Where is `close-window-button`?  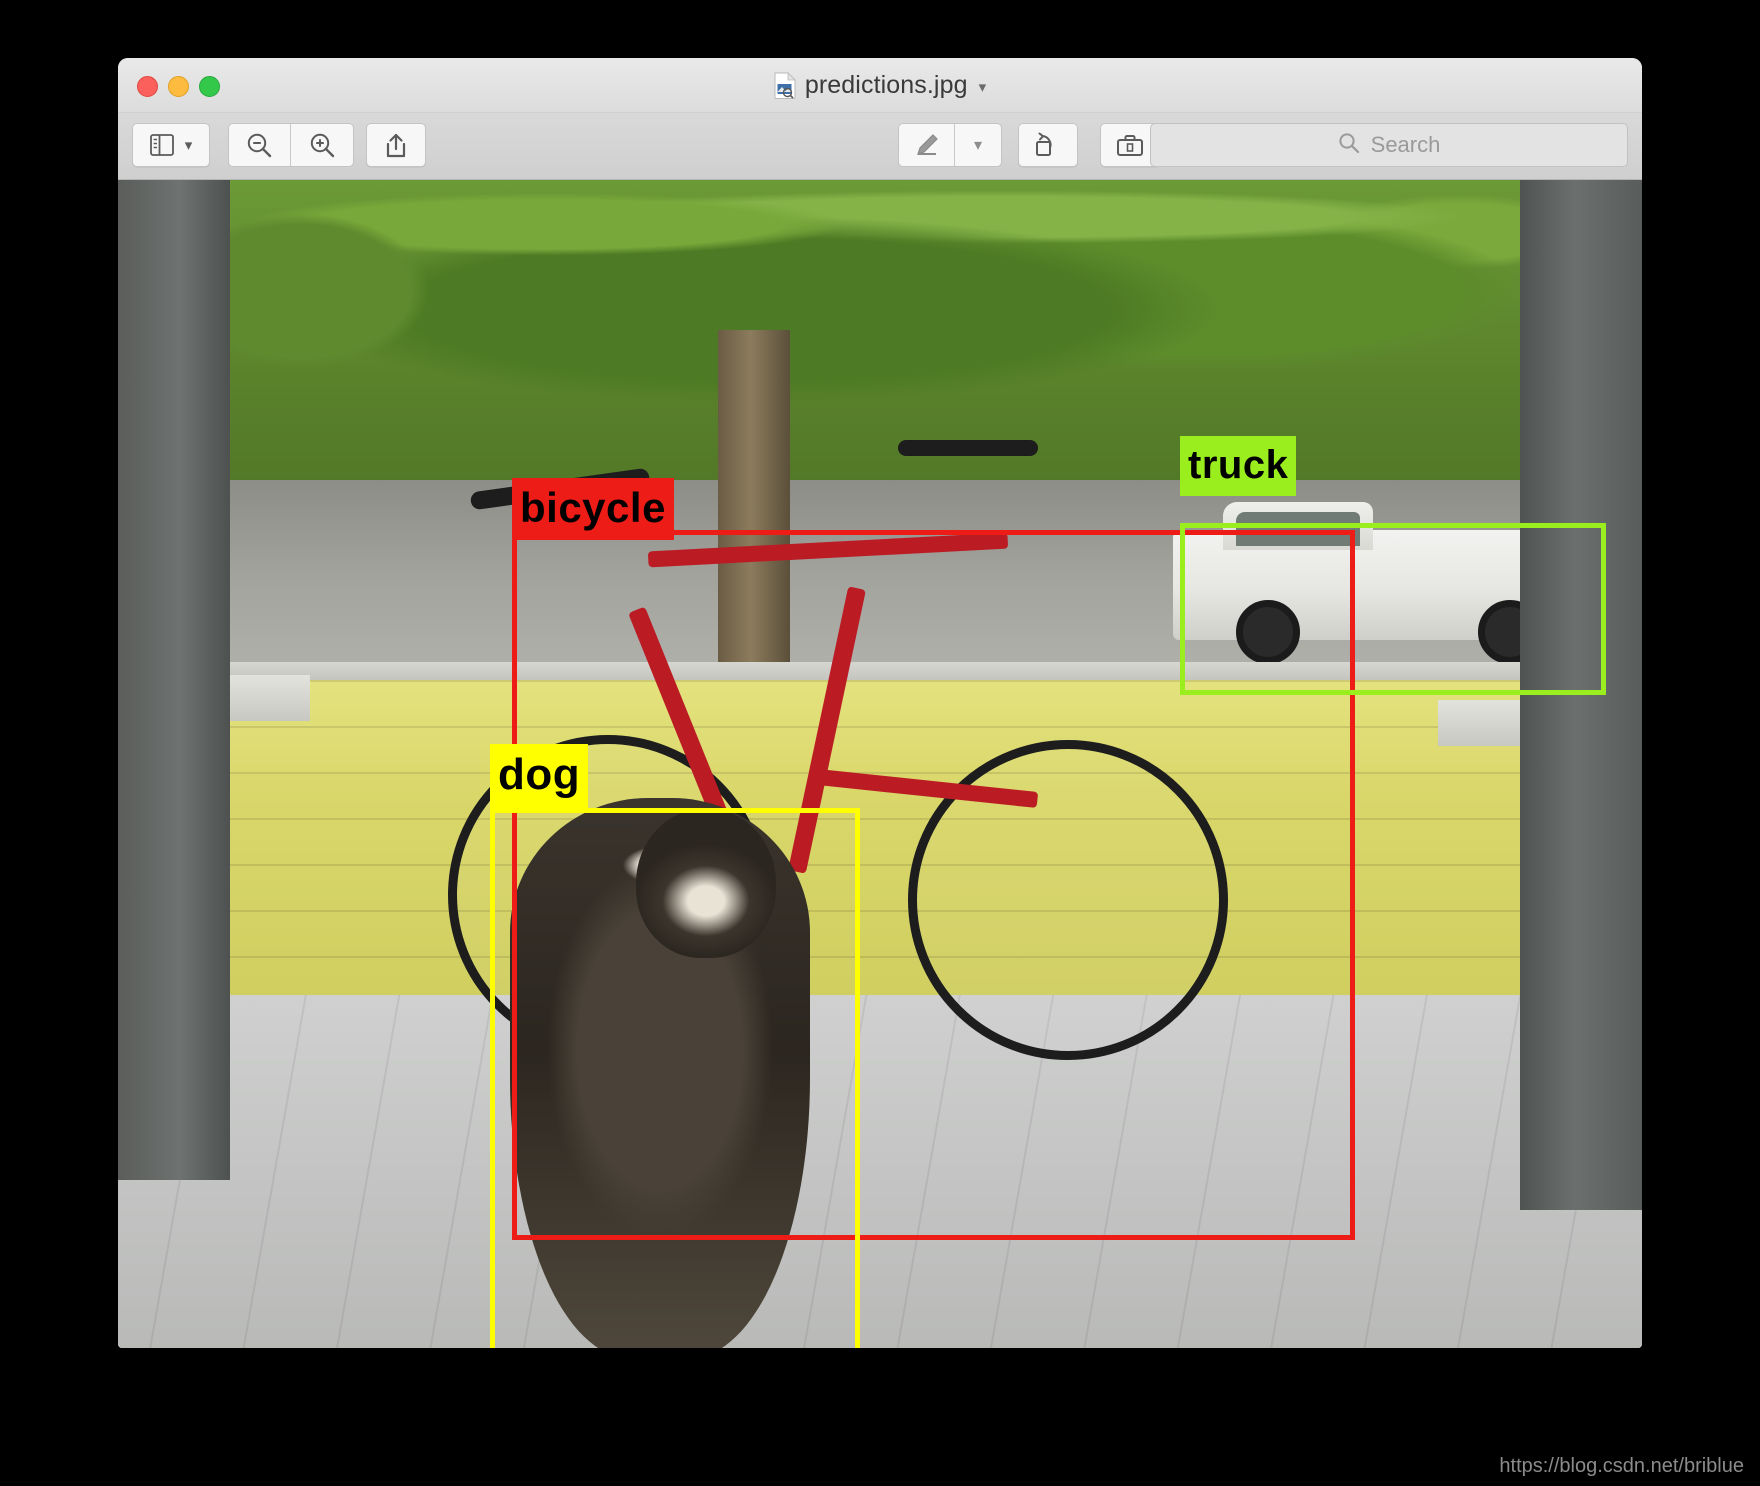 close-window-button is located at coordinates (147, 86).